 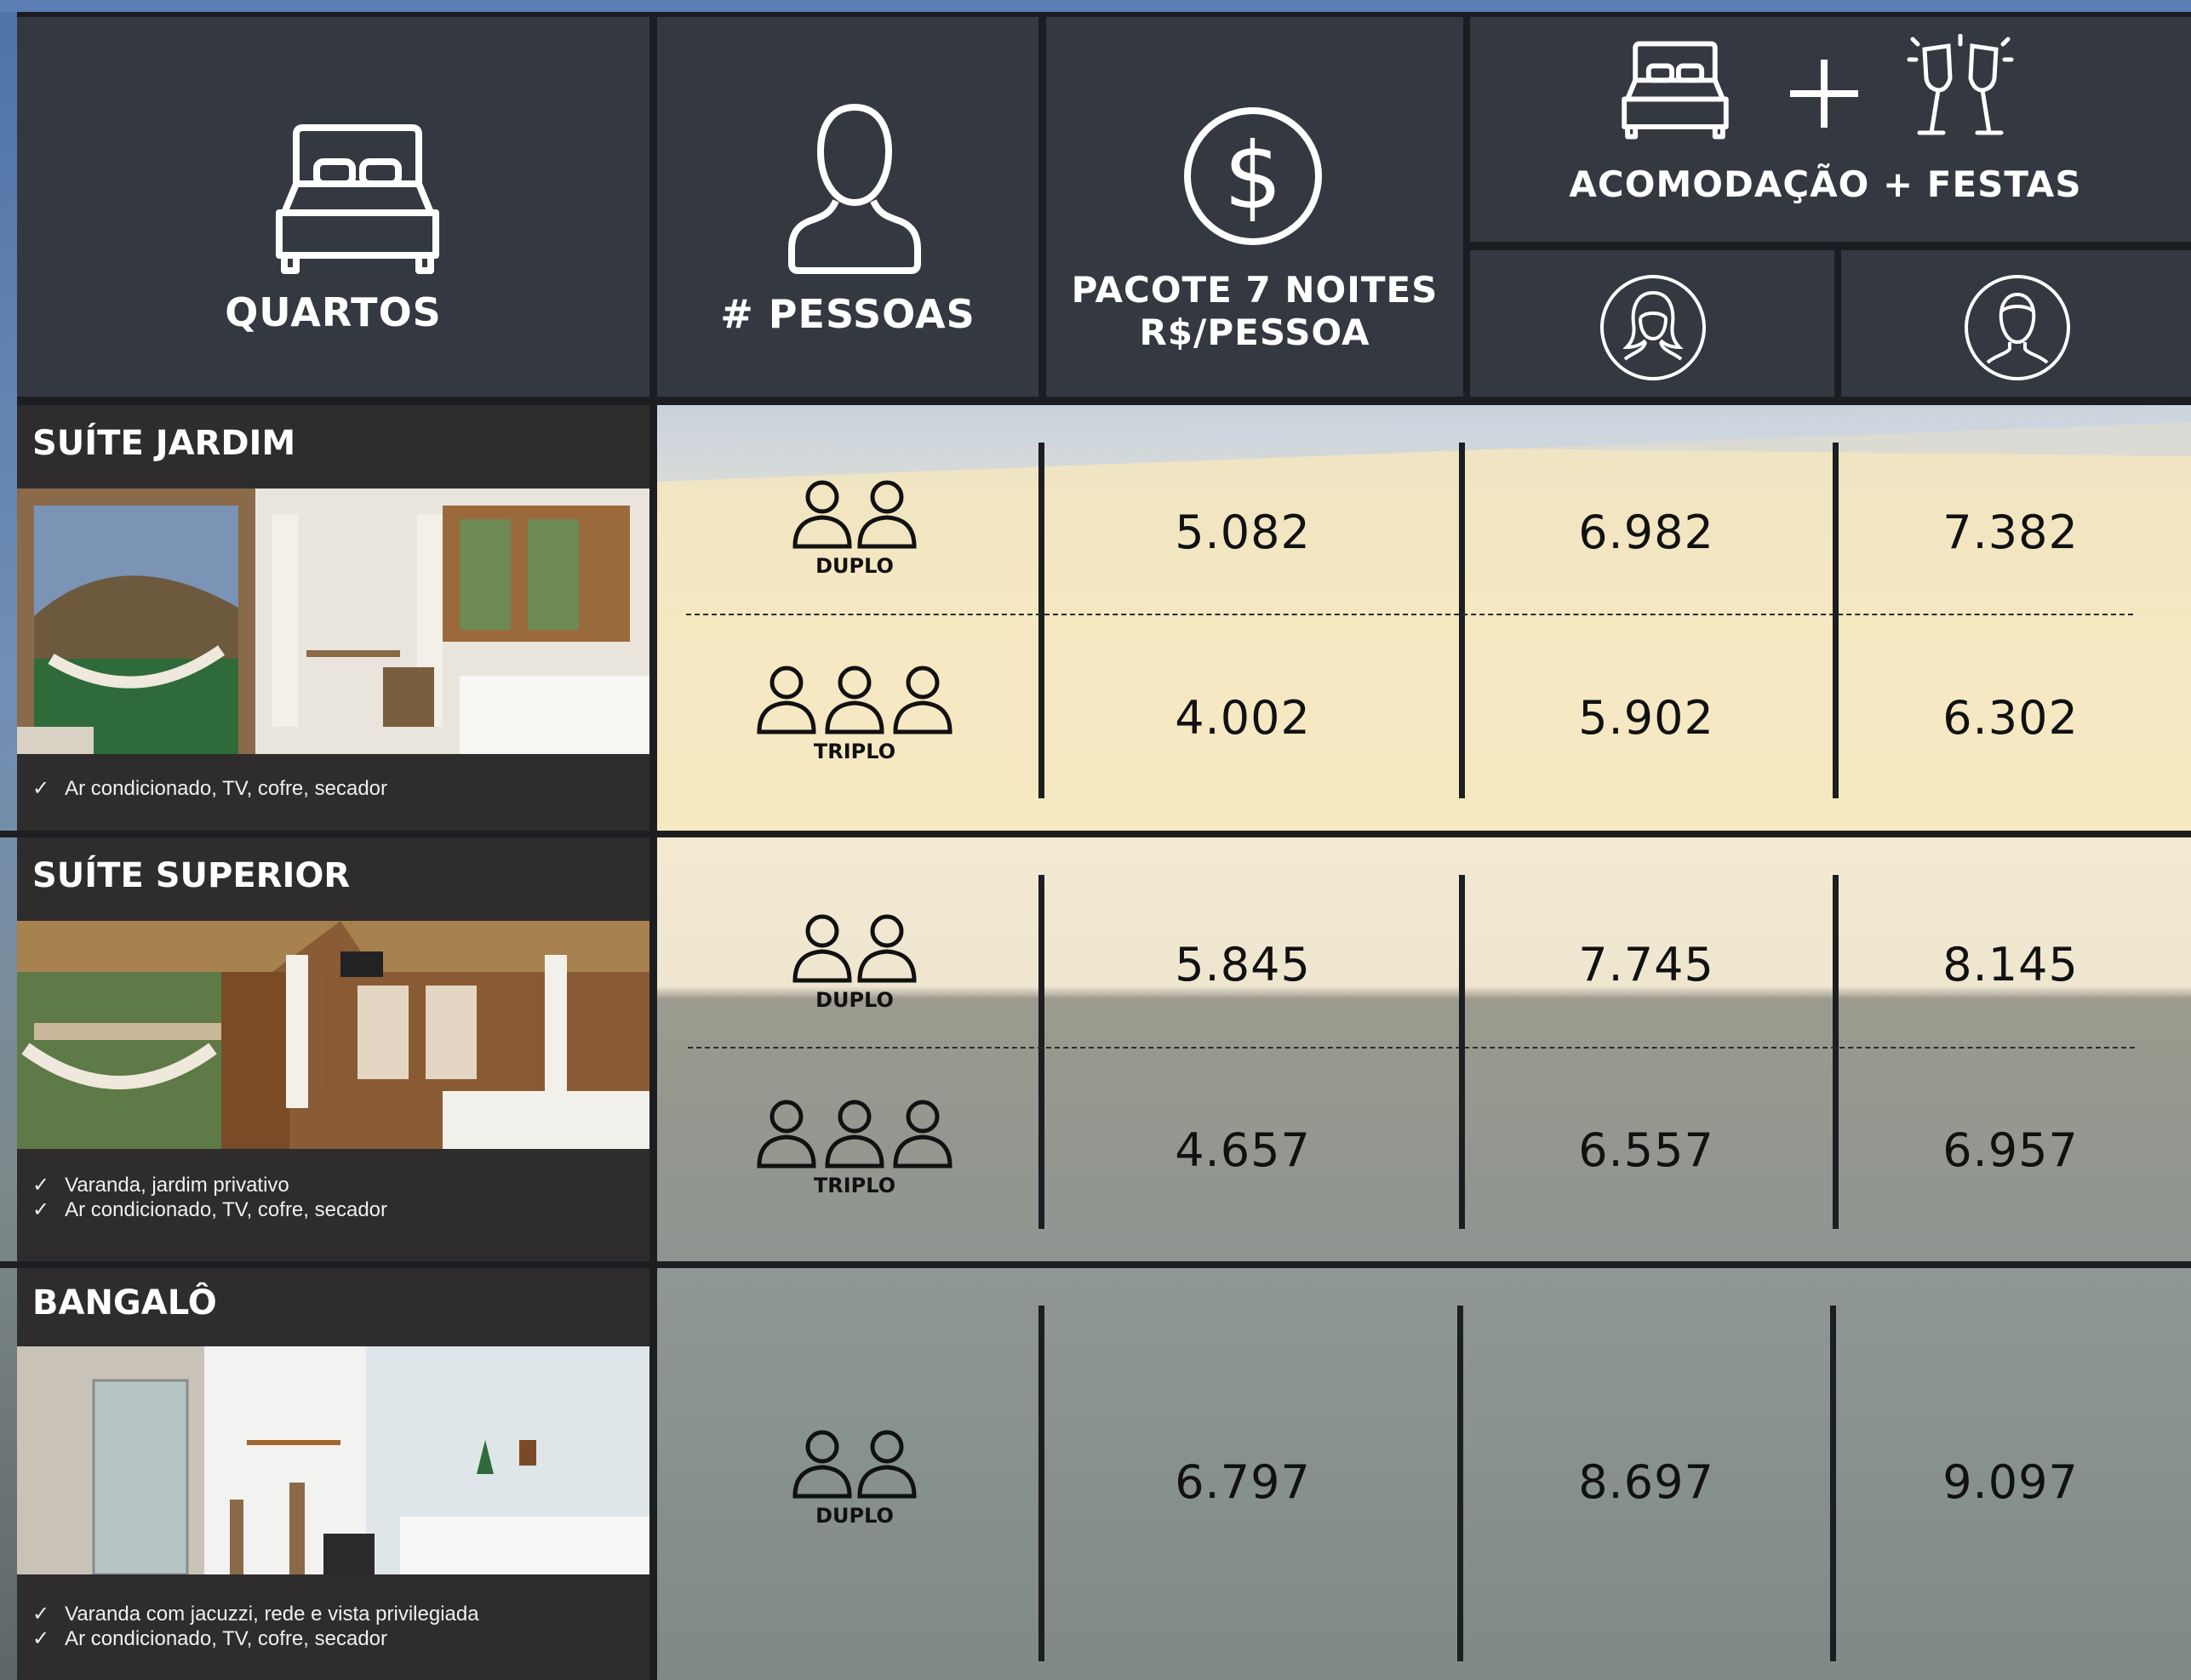 I want to click on header-quartos: QUARTOS, so click(x=333, y=207).